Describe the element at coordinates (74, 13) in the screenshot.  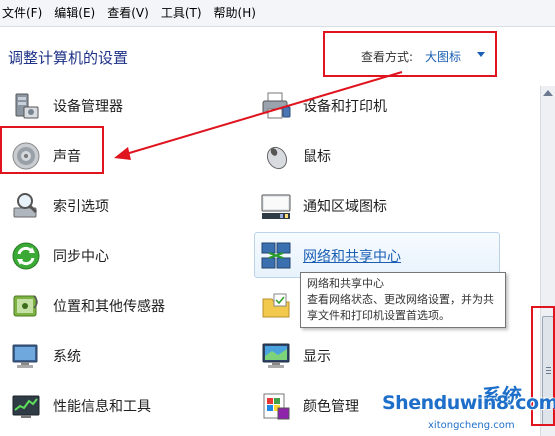
I see `menu-edit: 编辑(E)` at that location.